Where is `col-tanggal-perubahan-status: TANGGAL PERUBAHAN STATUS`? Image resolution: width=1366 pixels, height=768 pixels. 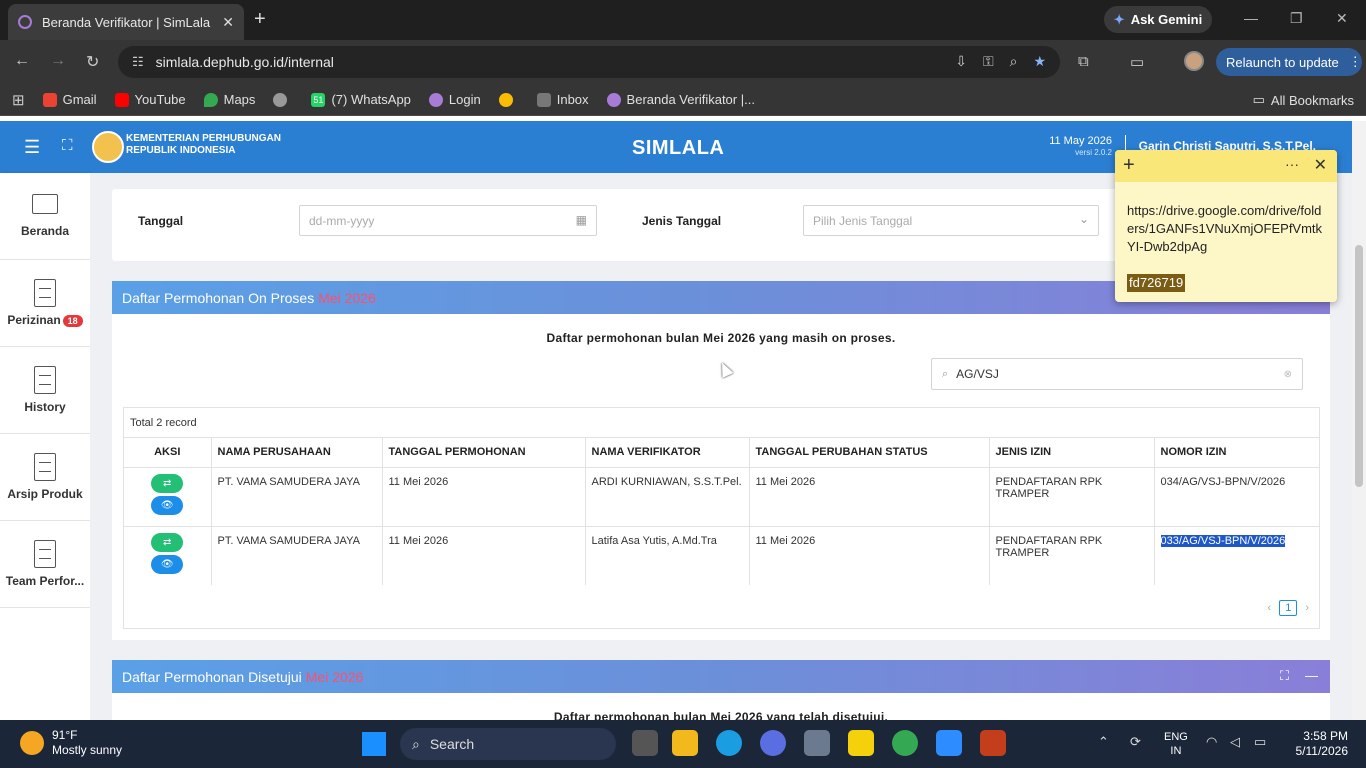 col-tanggal-perubahan-status: TANGGAL PERUBAHAN STATUS is located at coordinates (869, 453).